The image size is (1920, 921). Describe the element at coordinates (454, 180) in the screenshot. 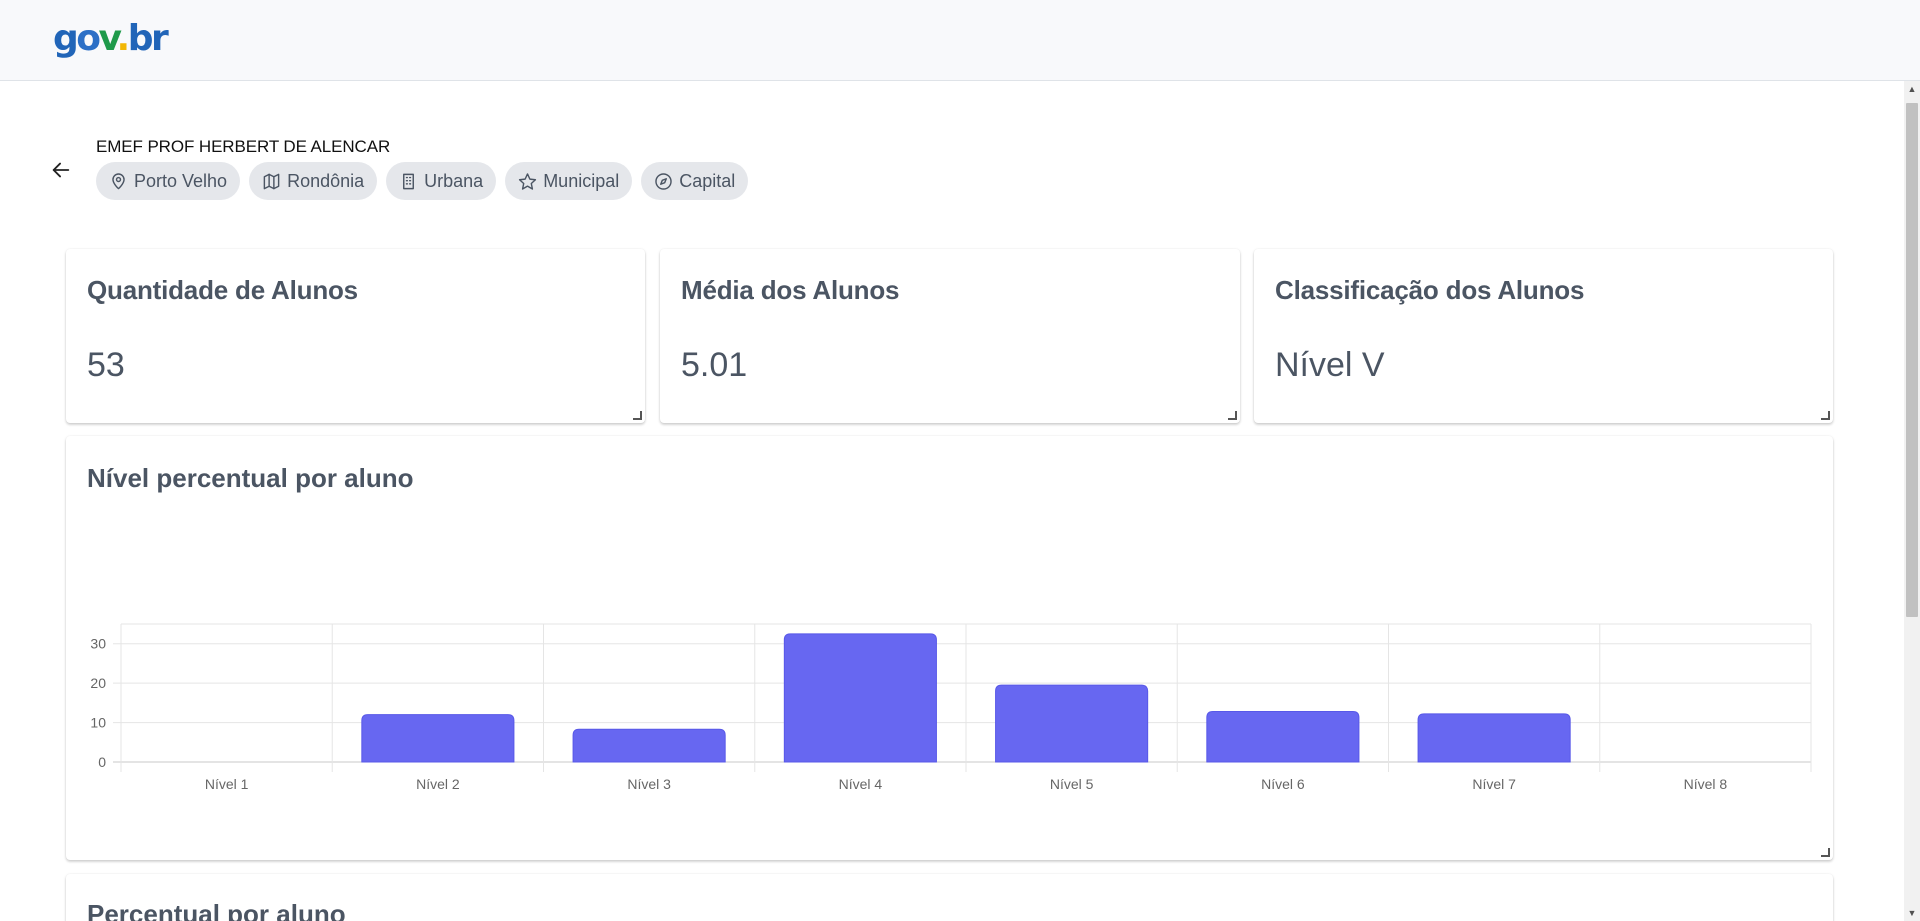

I see `tag-label: Urbana` at that location.